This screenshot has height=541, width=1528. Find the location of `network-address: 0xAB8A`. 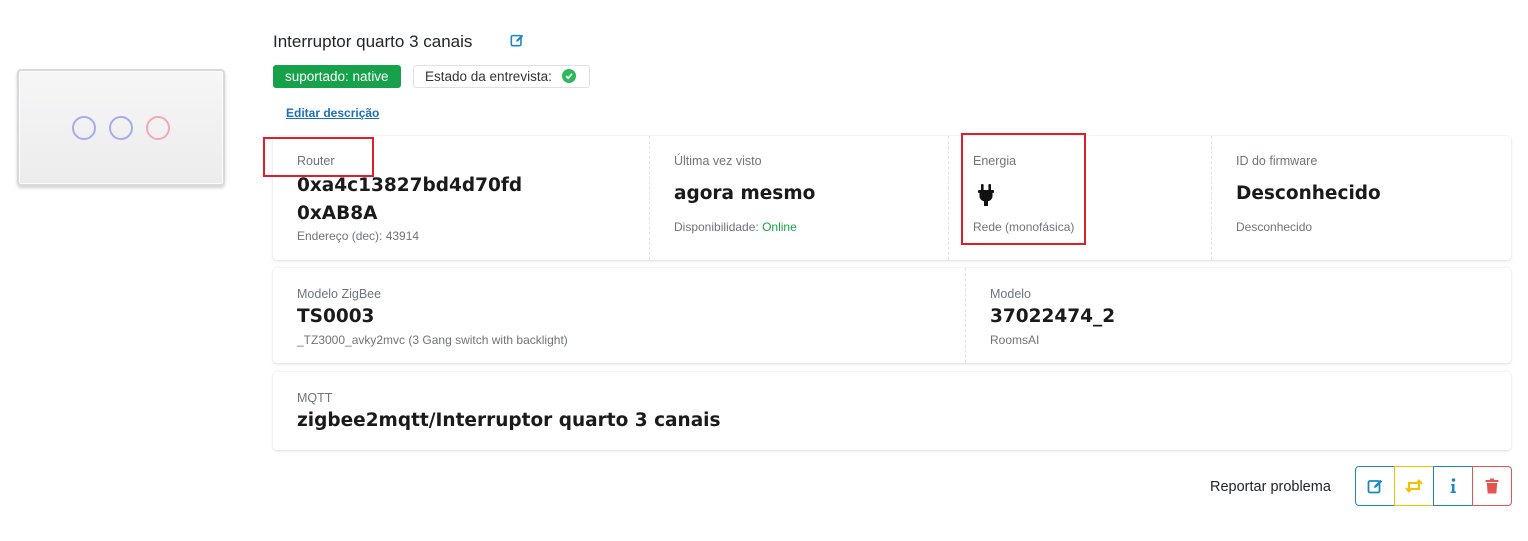

network-address: 0xAB8A is located at coordinates (337, 213).